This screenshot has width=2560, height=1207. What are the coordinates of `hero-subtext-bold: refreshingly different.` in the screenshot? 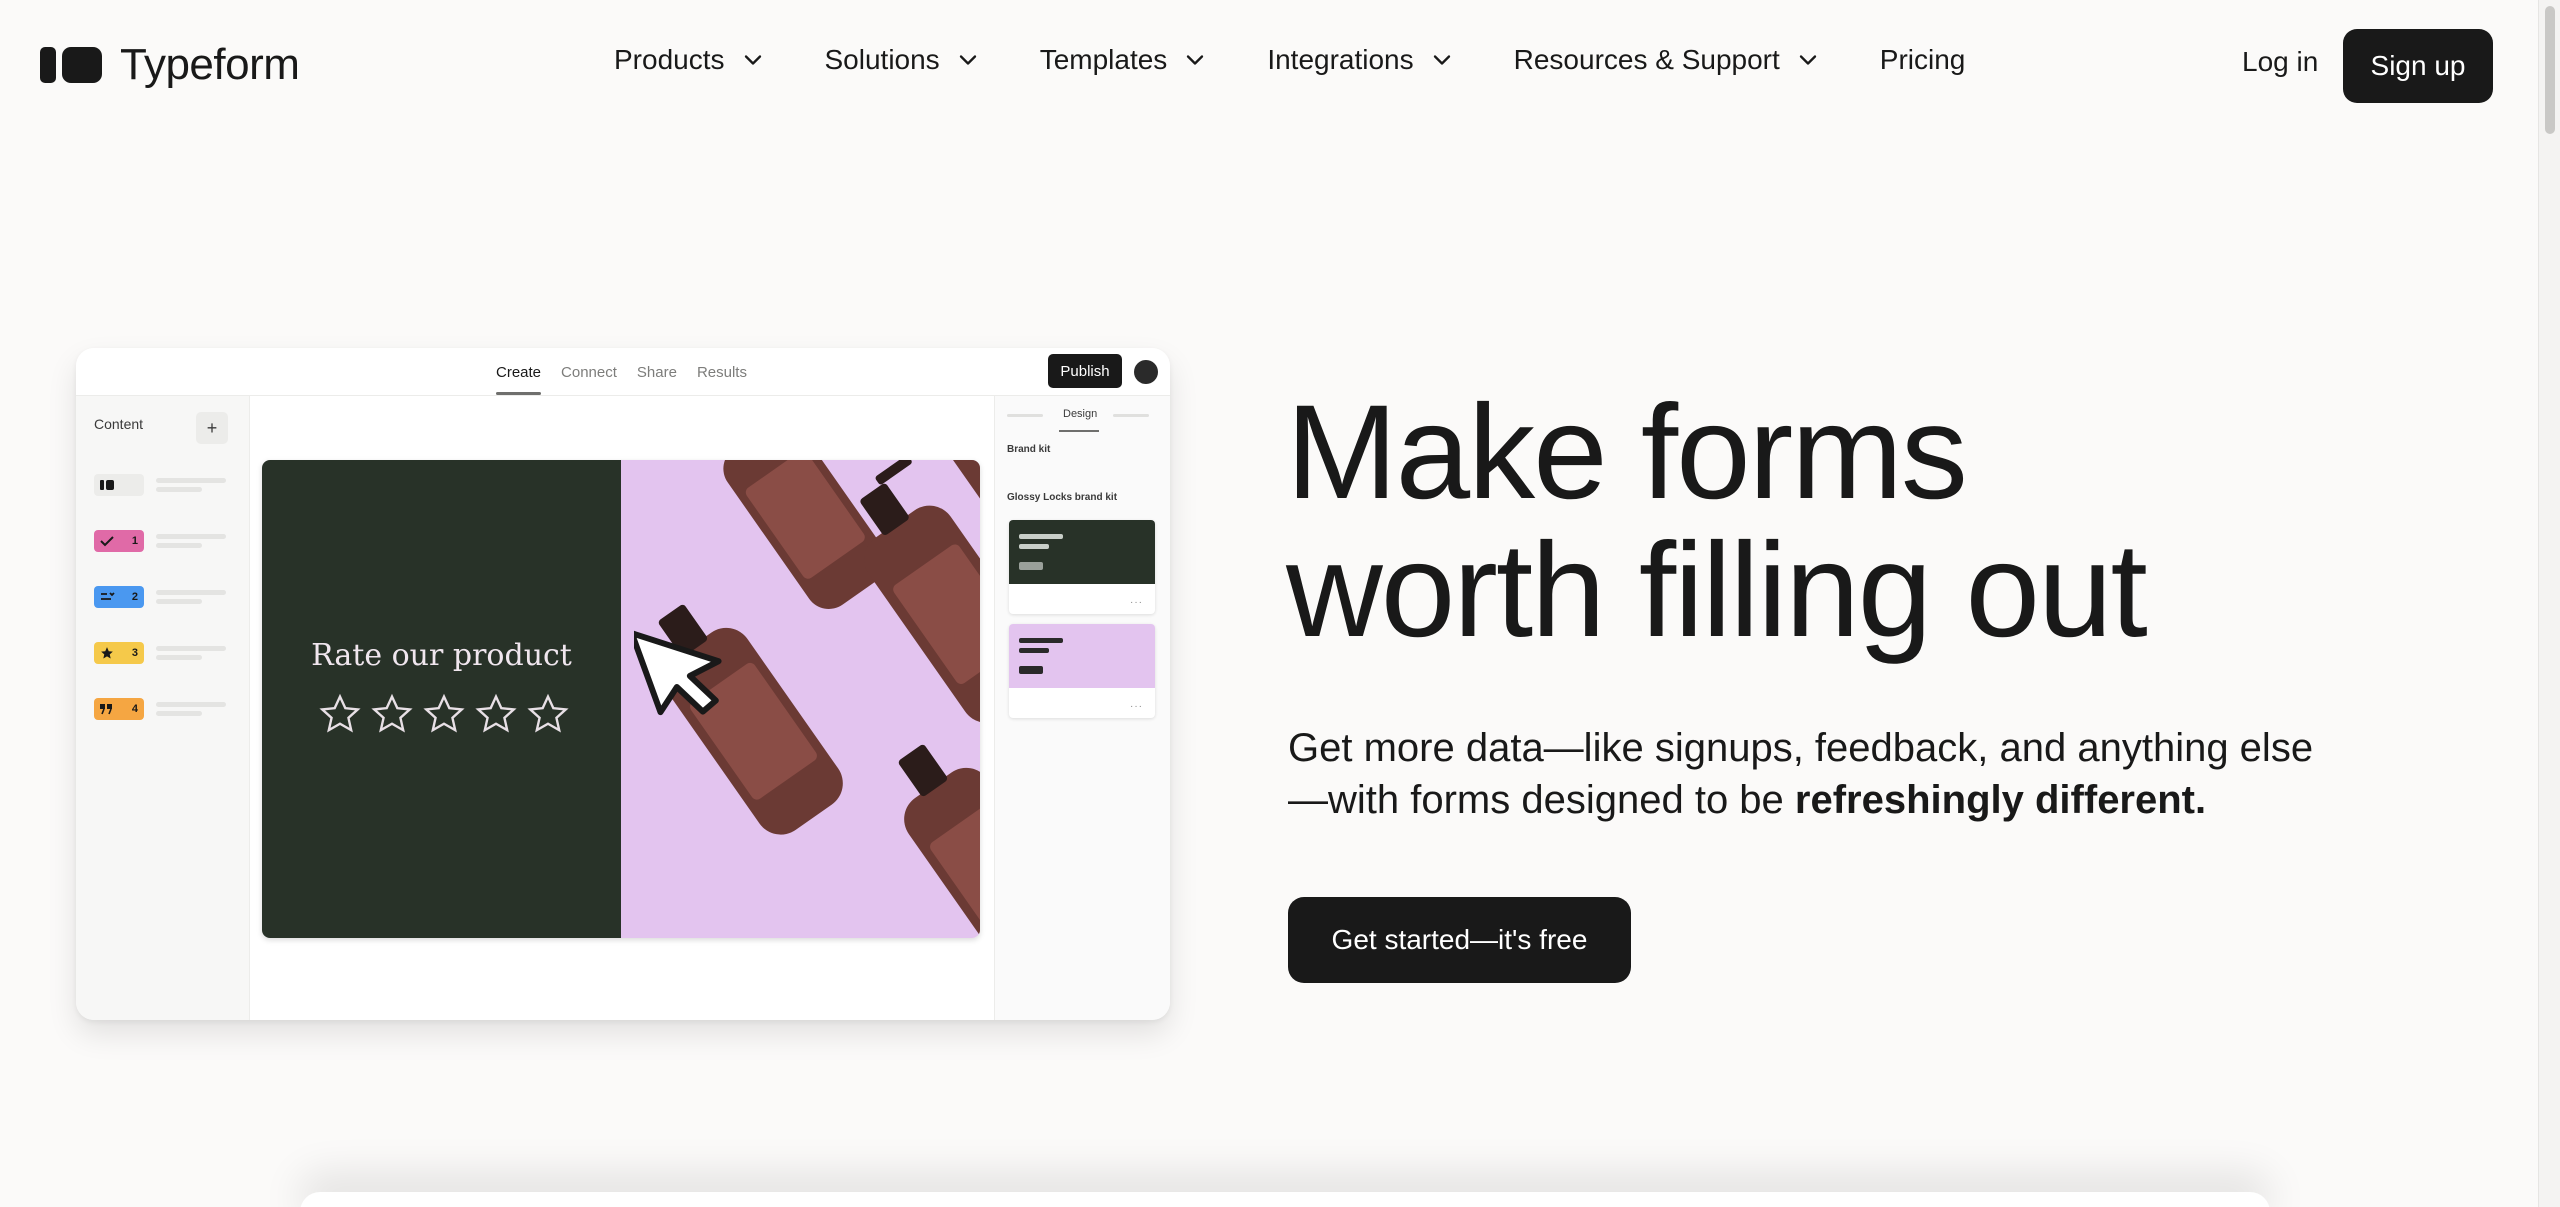 It's located at (2000, 800).